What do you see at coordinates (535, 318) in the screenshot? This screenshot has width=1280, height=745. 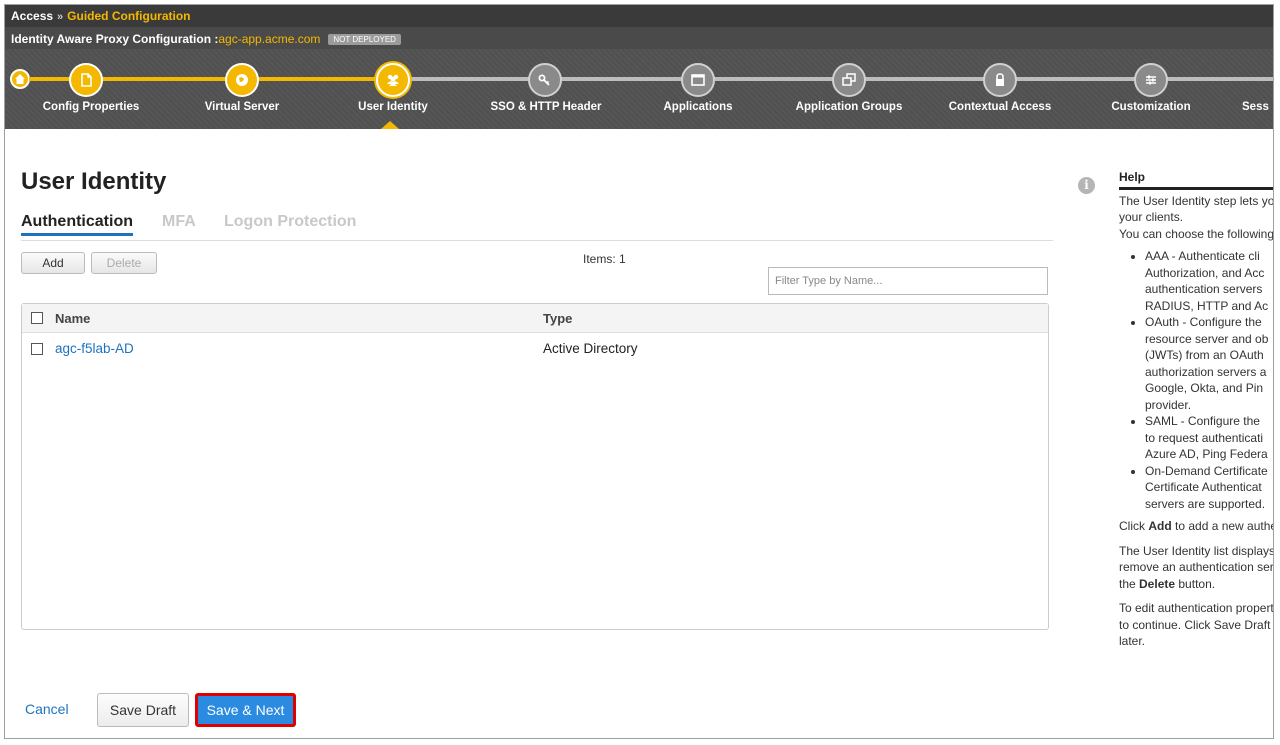 I see `table-header: Name Type` at bounding box center [535, 318].